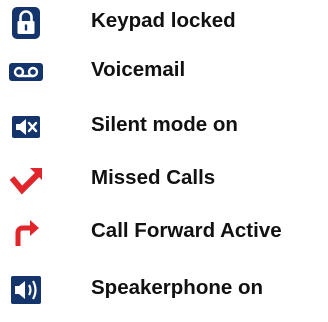 Image resolution: width=328 pixels, height=322 pixels. What do you see at coordinates (153, 177) in the screenshot?
I see `legend-label-missed-calls: Missed Calls` at bounding box center [153, 177].